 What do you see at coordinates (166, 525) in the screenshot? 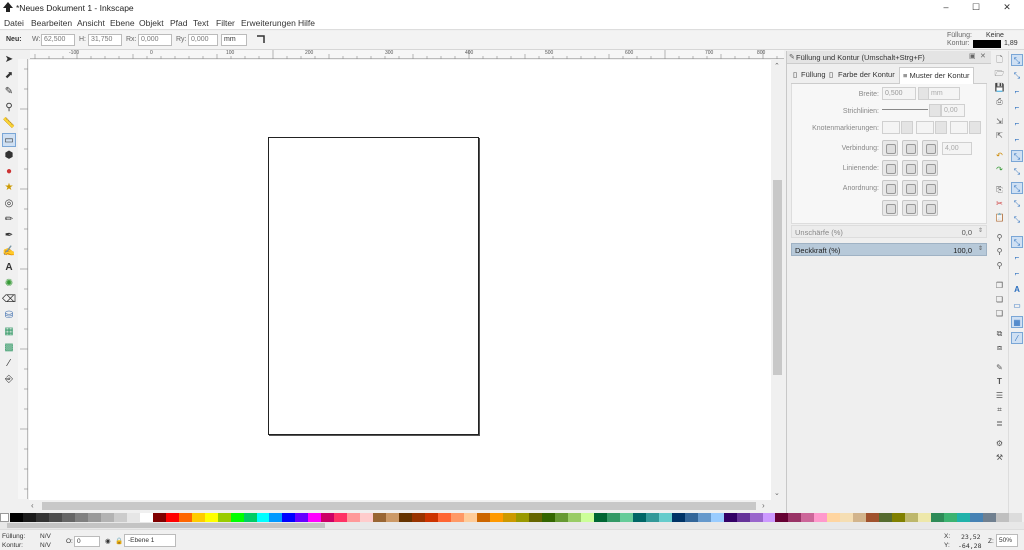
I see `palette-scroll-thumb` at bounding box center [166, 525].